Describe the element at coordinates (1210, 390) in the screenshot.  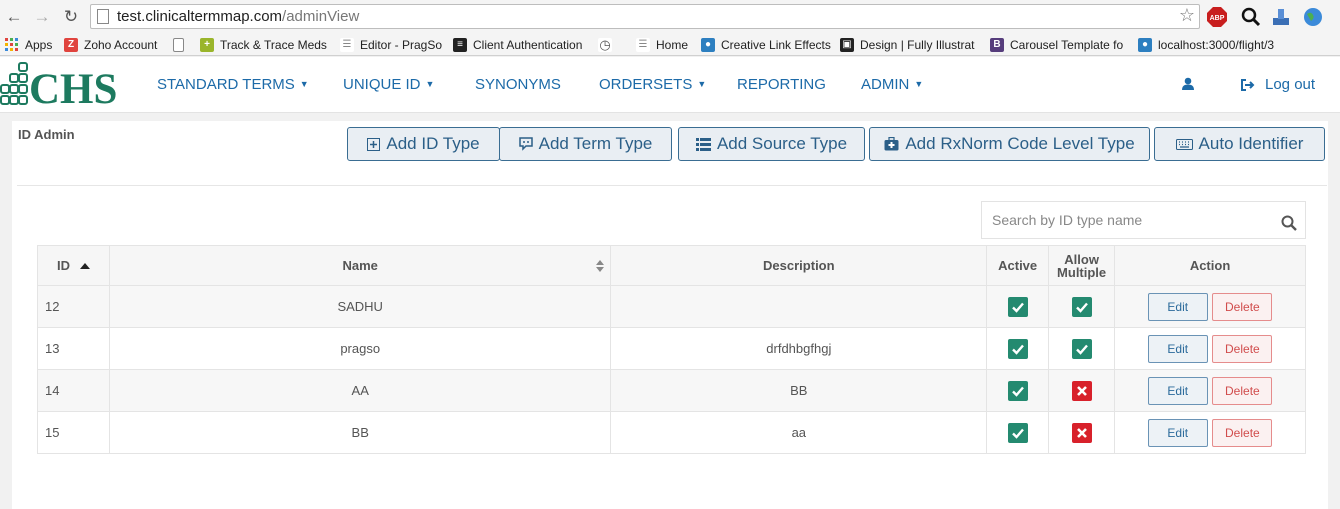
I see `cell-action: Edit Delete` at that location.